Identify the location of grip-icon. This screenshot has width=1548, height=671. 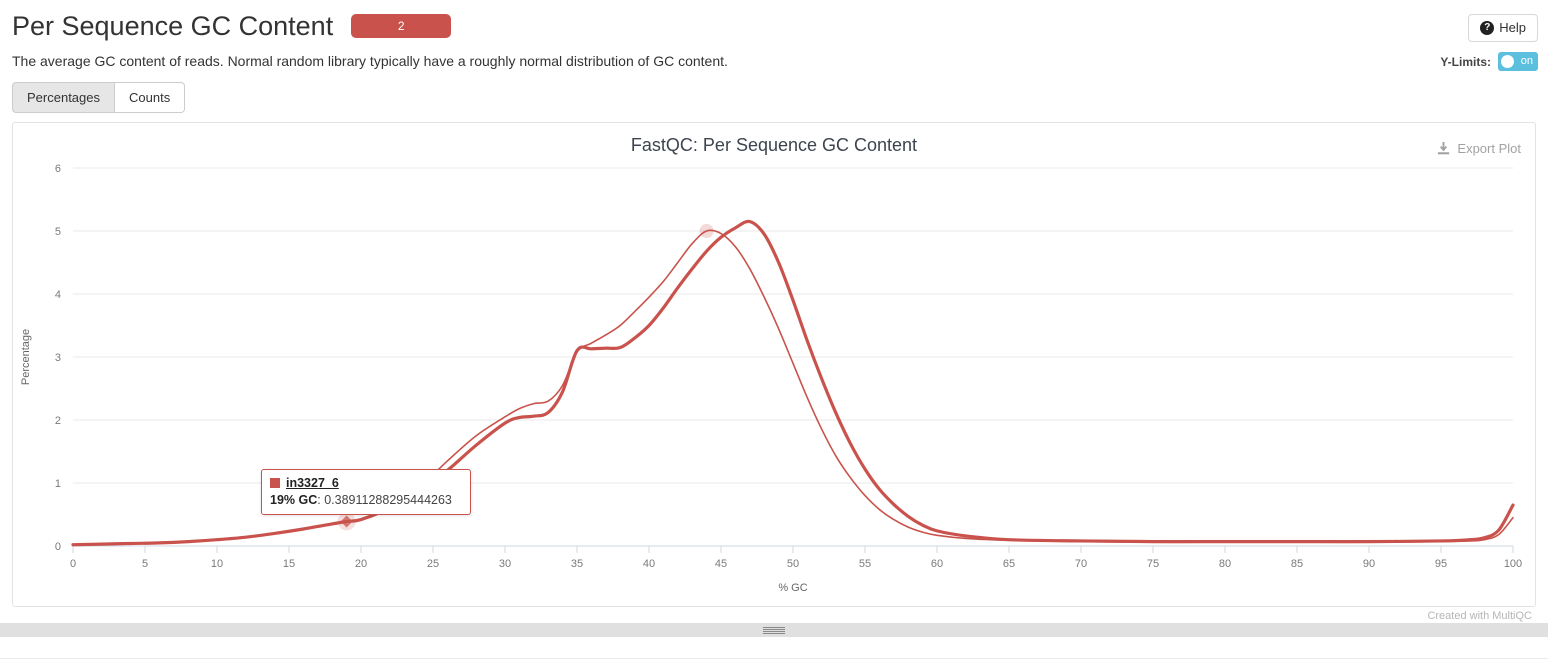
(774, 630).